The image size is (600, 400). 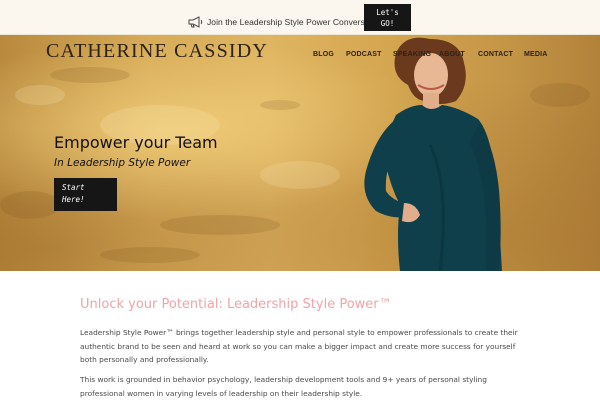 I want to click on nav-item-media: MEDIA, so click(x=536, y=54).